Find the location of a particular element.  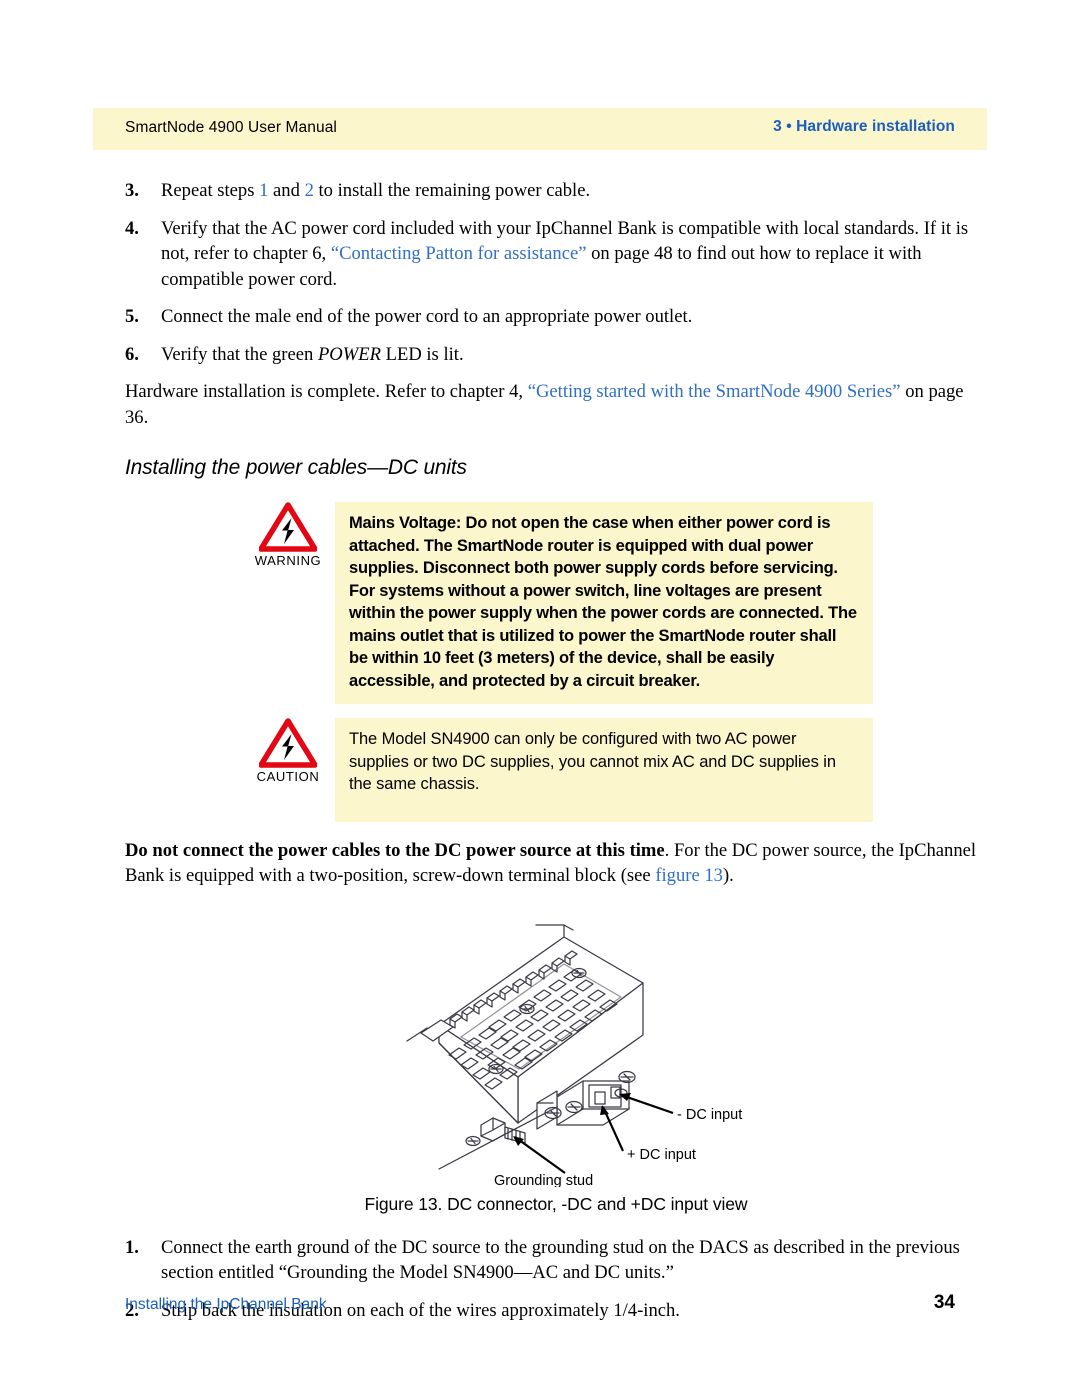

body-text: ). is located at coordinates (728, 875).